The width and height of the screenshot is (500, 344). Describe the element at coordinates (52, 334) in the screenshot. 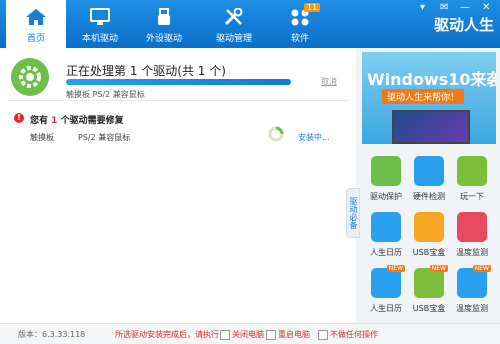

I see `version-label: 版本：6.3.33.118` at that location.